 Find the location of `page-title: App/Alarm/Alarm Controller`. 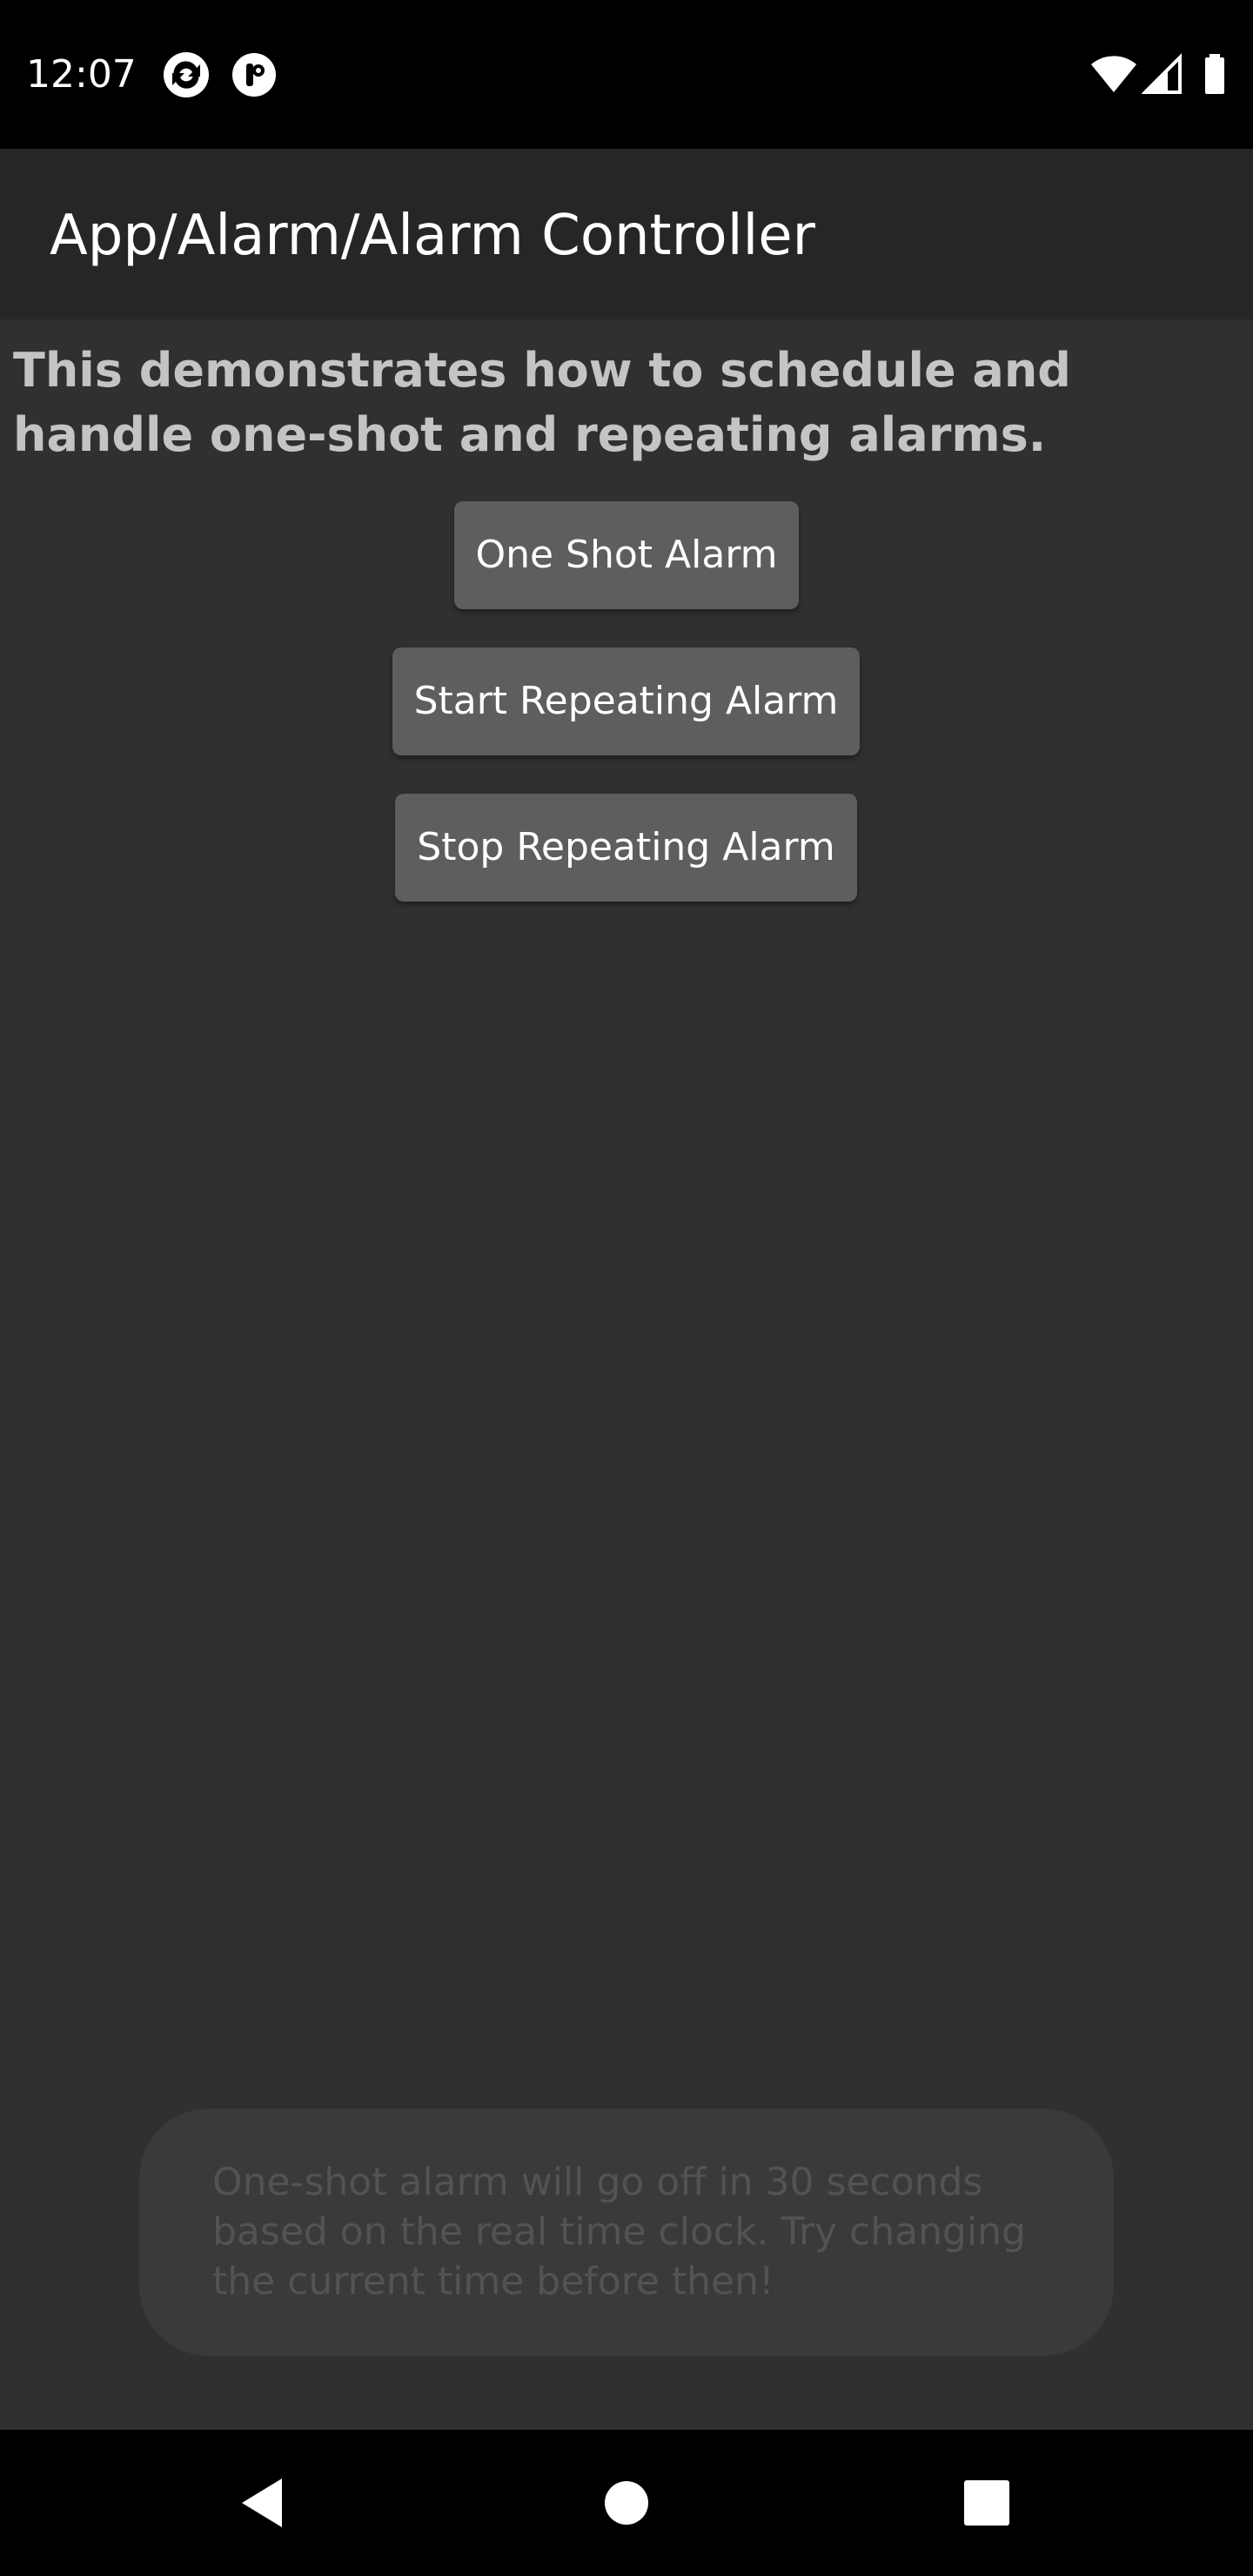

page-title: App/Alarm/Alarm Controller is located at coordinates (432, 236).